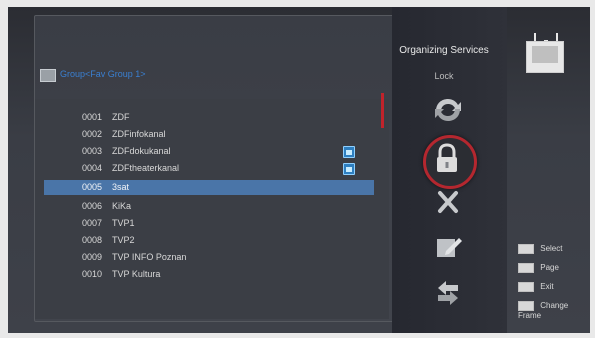  I want to click on exit-key-icon, so click(526, 287).